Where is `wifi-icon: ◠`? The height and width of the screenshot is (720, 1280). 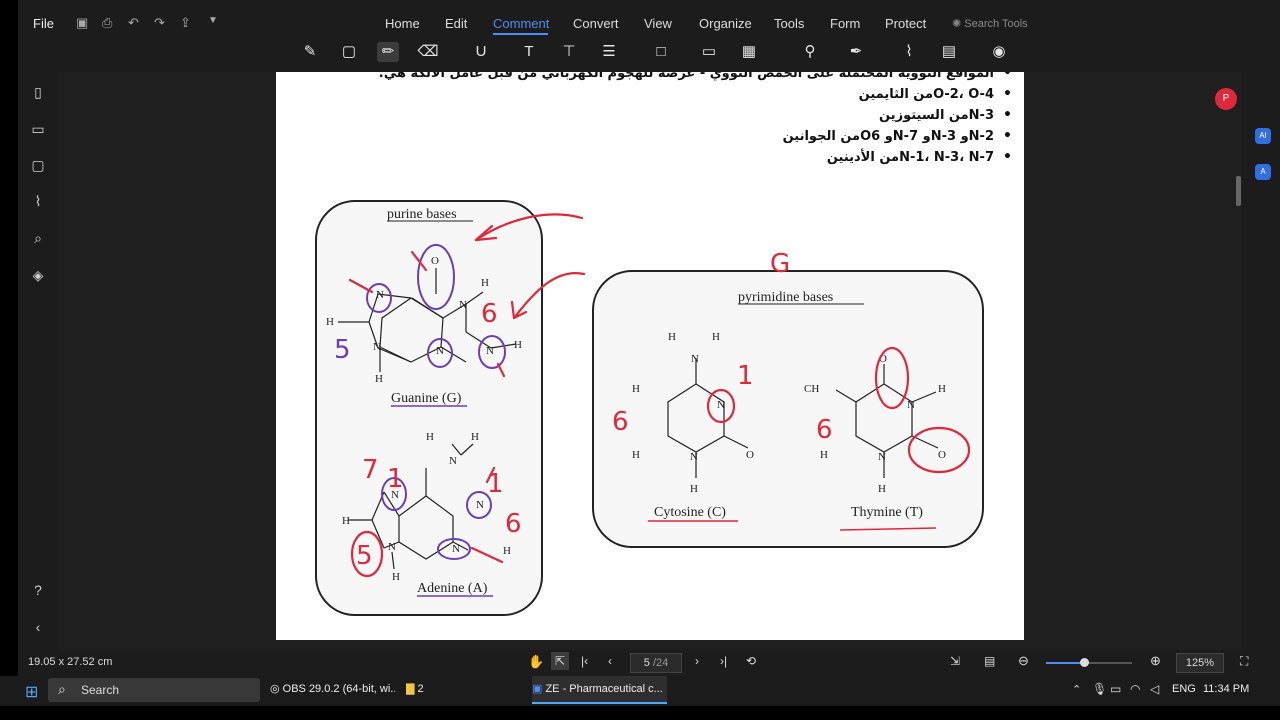
wifi-icon: ◠ is located at coordinates (1135, 689).